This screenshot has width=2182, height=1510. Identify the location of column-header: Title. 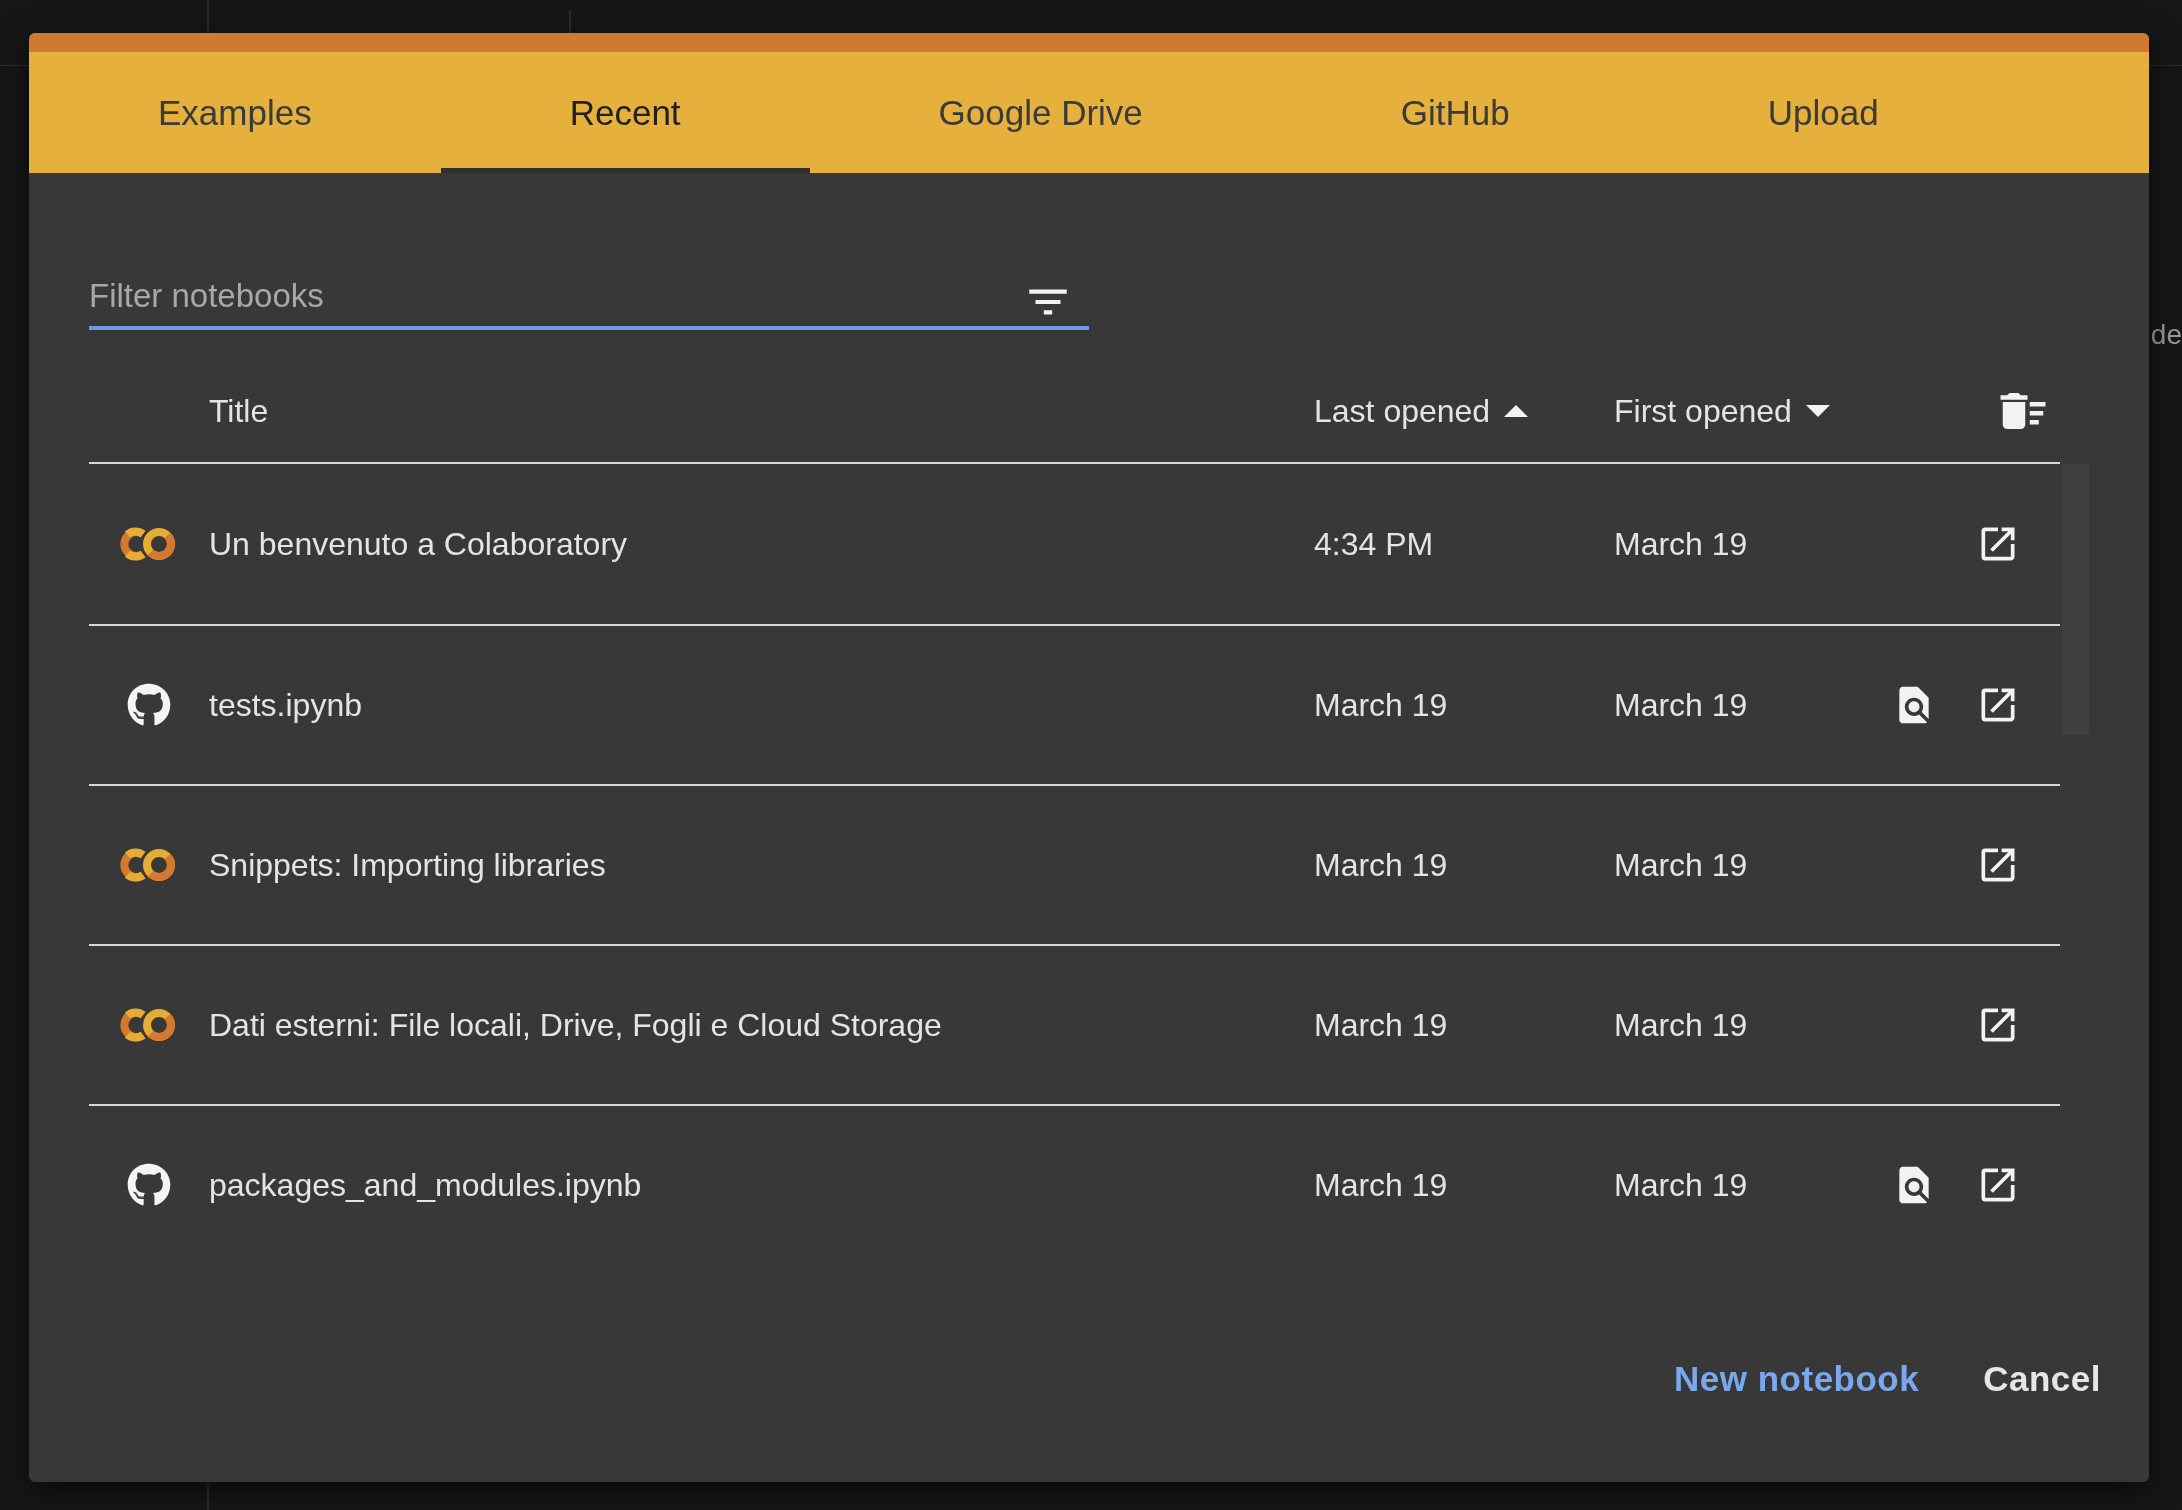
(761, 411).